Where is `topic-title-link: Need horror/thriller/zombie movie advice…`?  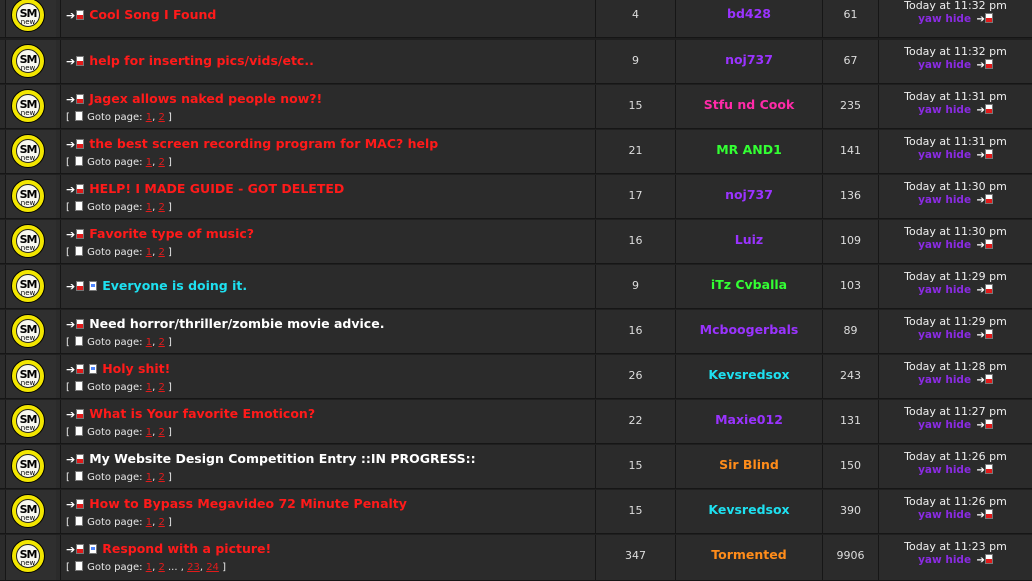 topic-title-link: Need horror/thriller/zombie movie advice… is located at coordinates (236, 323).